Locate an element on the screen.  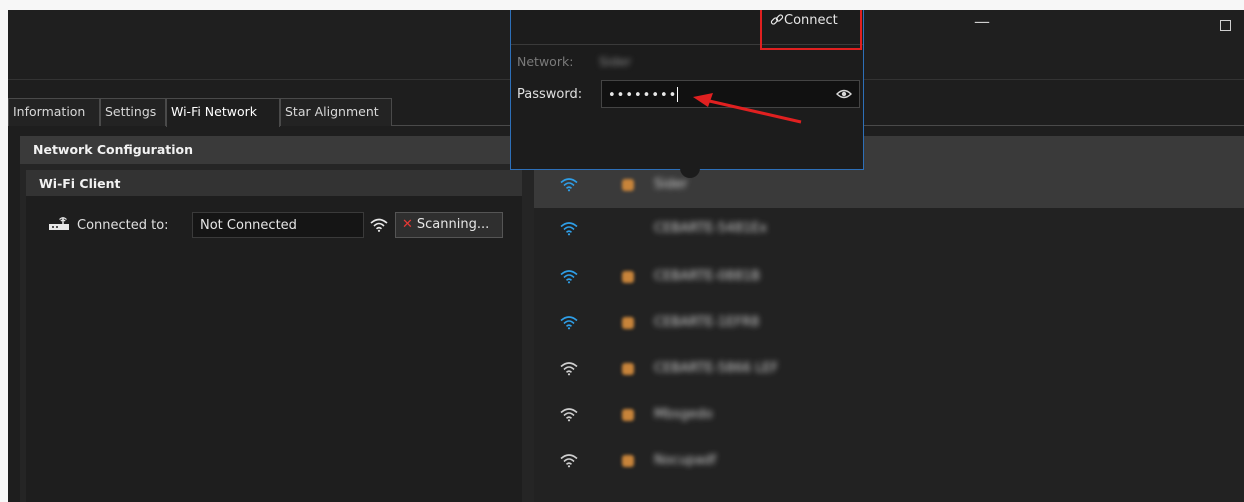
password-mask: •••••••• is located at coordinates (643, 95).